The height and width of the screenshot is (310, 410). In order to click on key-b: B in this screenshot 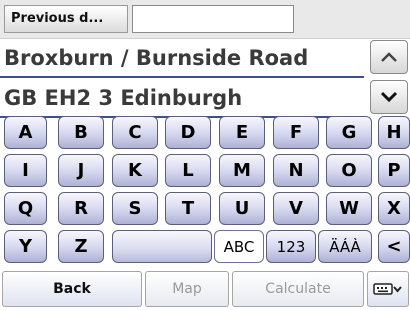, I will do `click(81, 132)`.